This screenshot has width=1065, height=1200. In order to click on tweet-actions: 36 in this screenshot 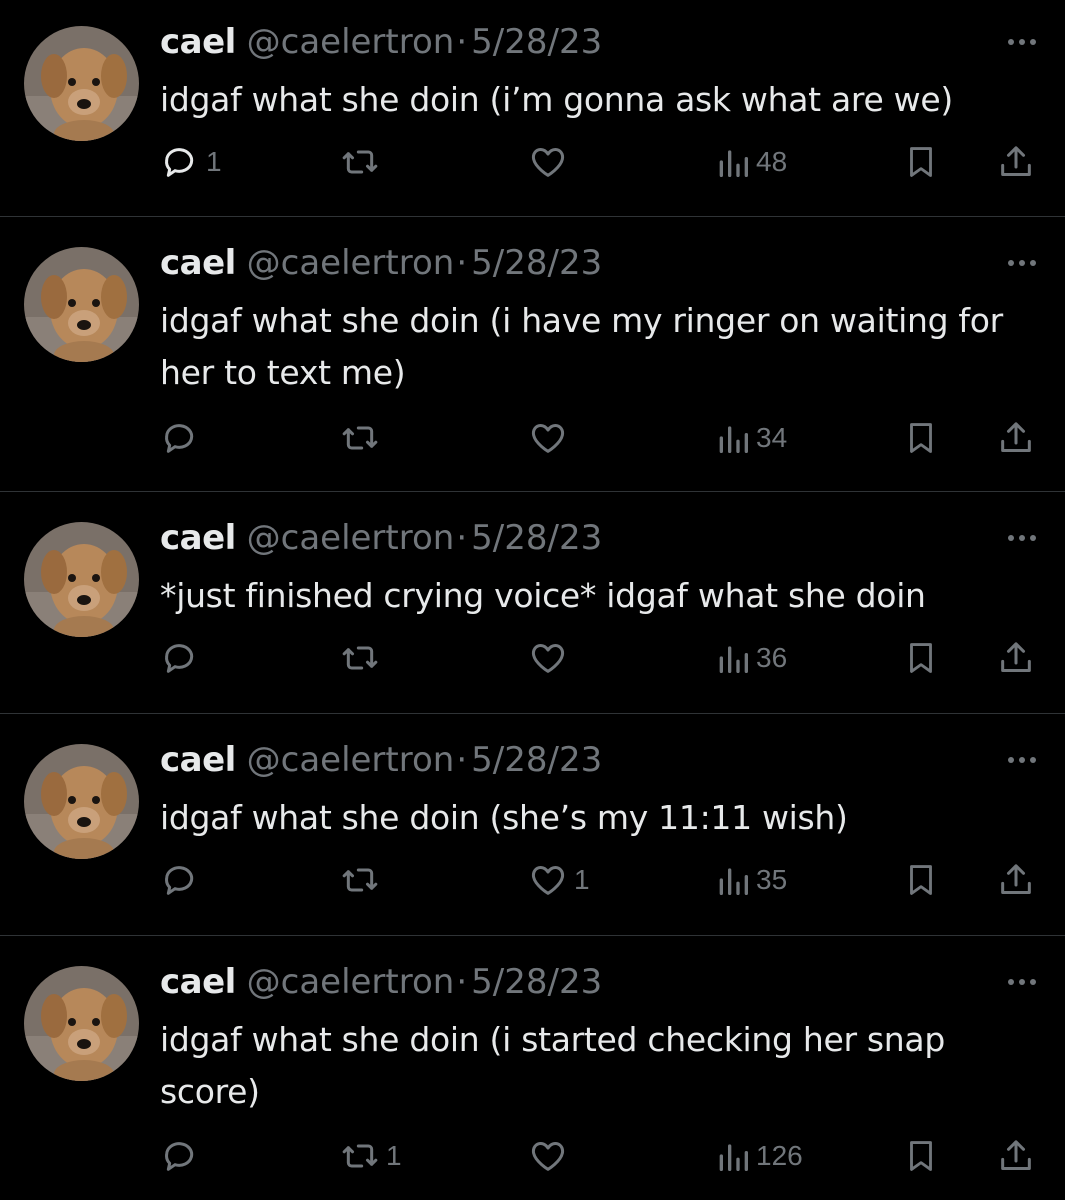, I will do `click(532, 658)`.